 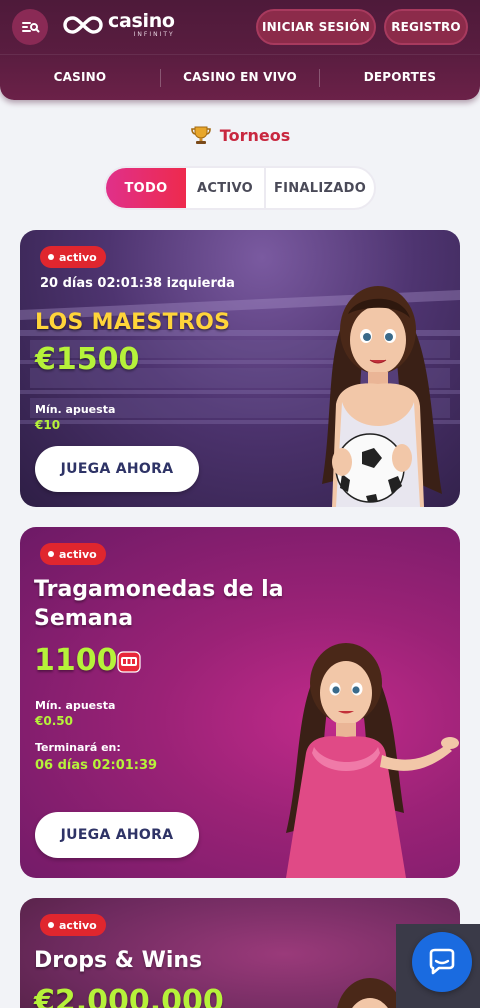 I want to click on page-title: Torneos, so click(x=240, y=135).